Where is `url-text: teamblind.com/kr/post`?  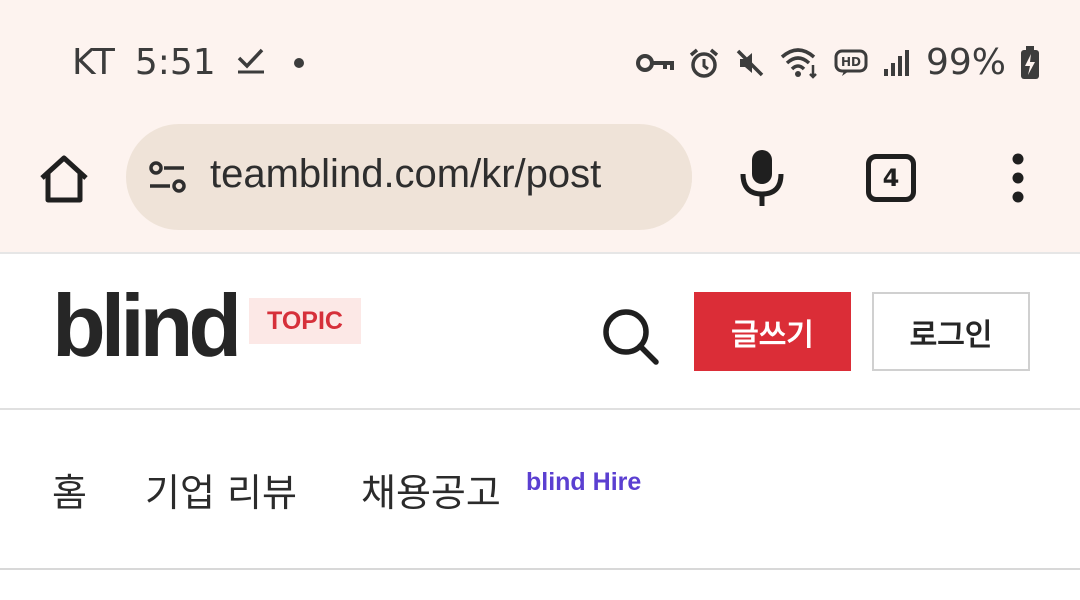 url-text: teamblind.com/kr/post is located at coordinates (405, 174).